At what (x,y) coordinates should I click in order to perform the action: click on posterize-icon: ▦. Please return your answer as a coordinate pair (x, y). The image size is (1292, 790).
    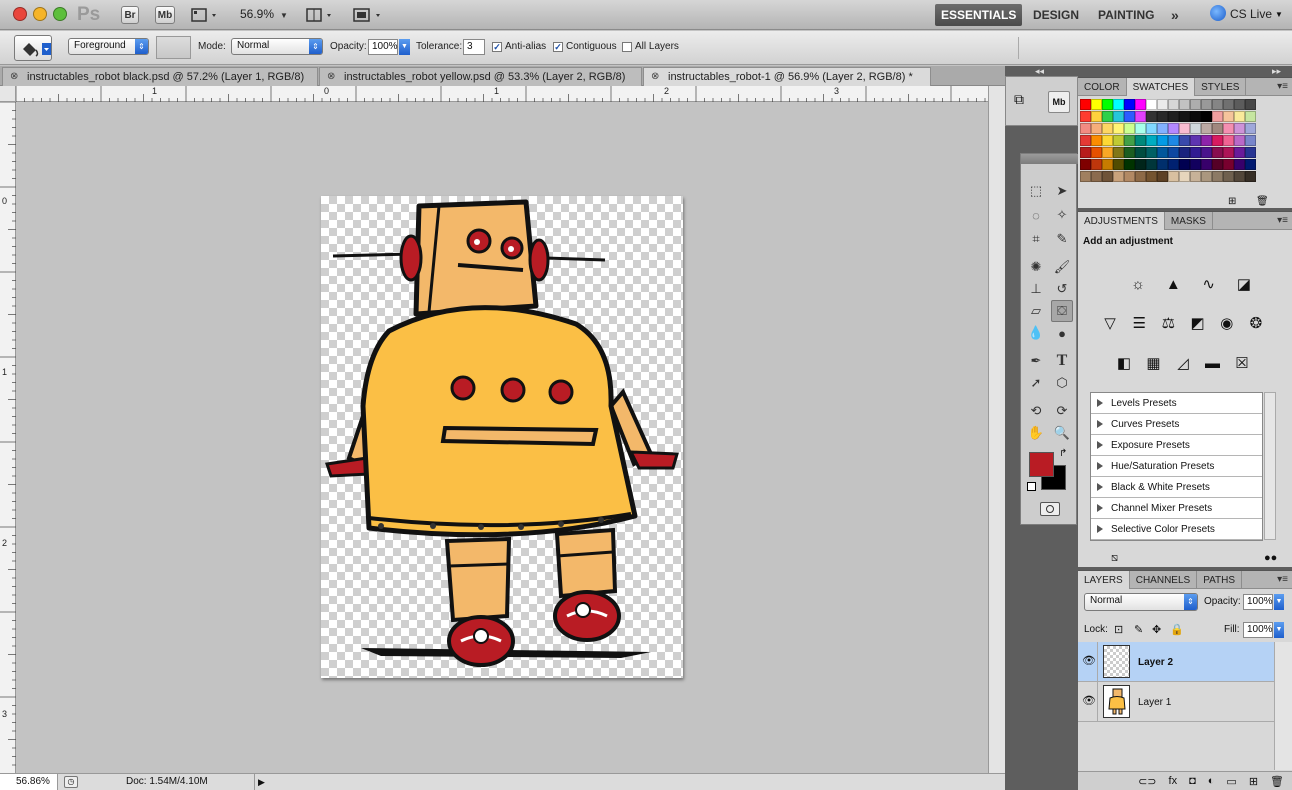
    Looking at the image, I should click on (1154, 363).